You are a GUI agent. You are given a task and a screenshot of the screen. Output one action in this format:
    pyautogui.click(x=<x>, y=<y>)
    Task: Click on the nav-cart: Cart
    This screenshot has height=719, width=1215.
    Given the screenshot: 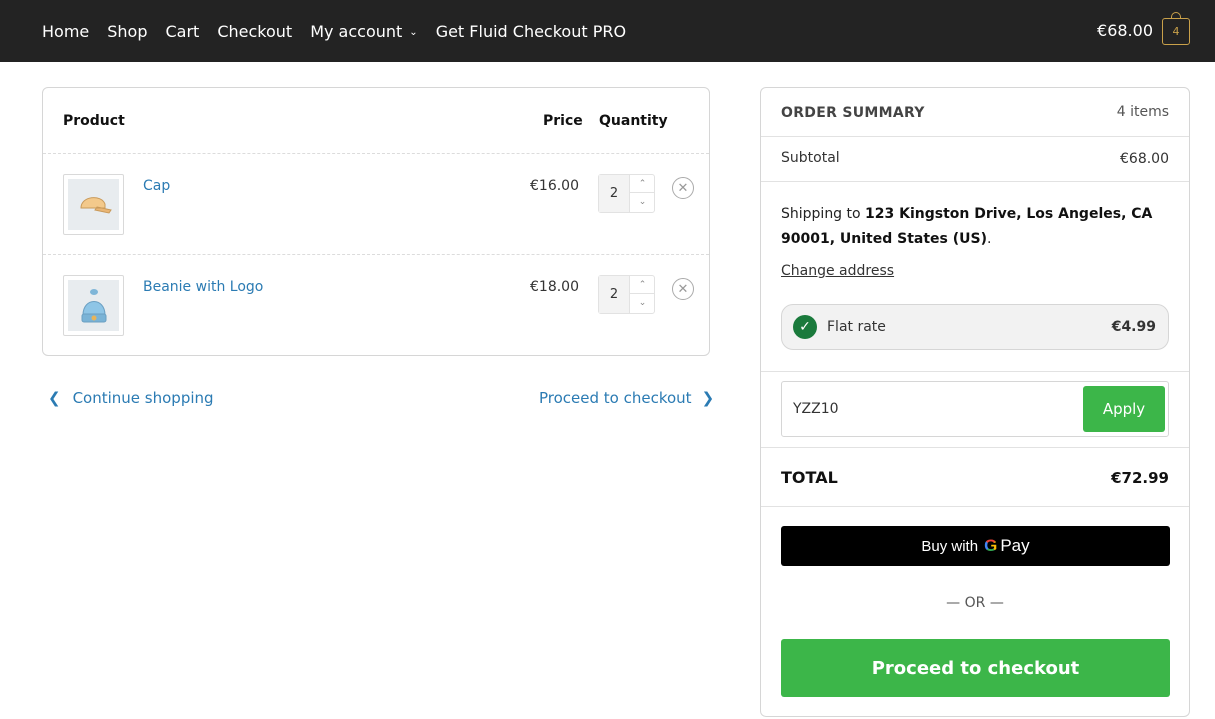 What is the action you would take?
    pyautogui.click(x=183, y=31)
    